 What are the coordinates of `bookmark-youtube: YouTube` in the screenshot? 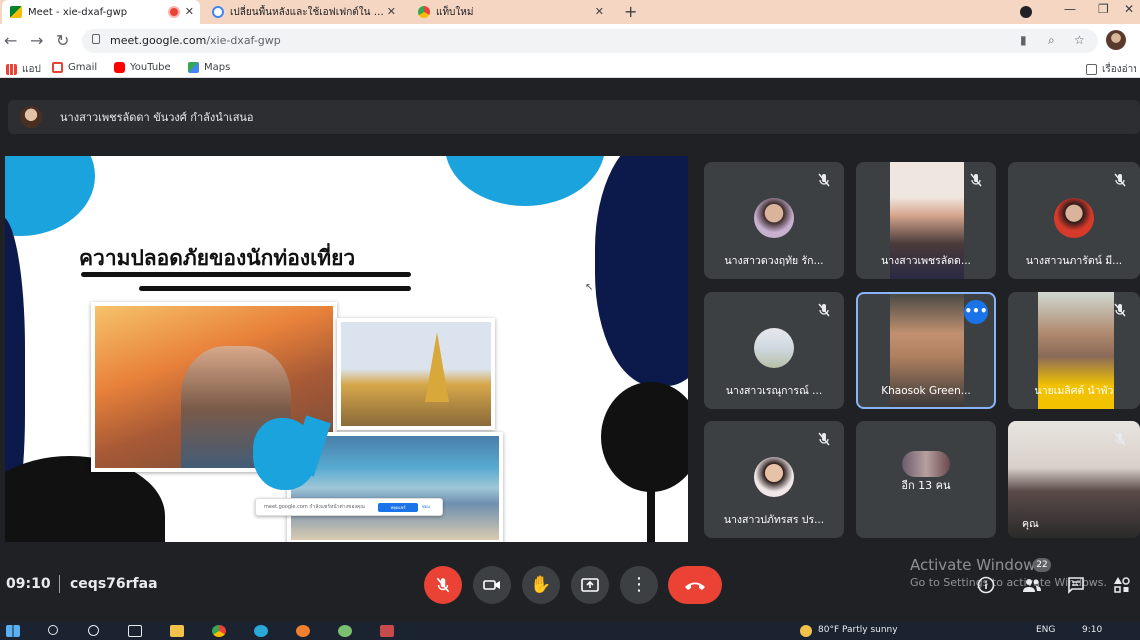 It's located at (142, 67).